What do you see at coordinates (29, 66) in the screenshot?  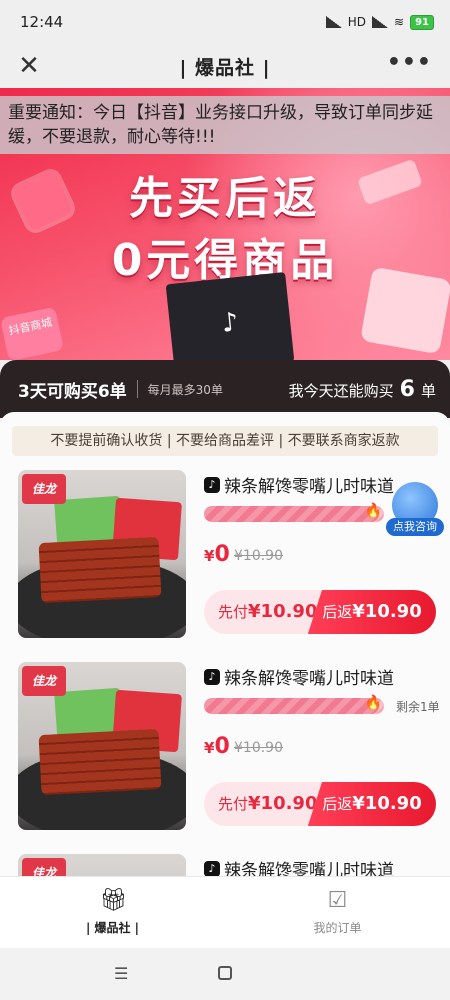 I see `close-icon: ✕` at bounding box center [29, 66].